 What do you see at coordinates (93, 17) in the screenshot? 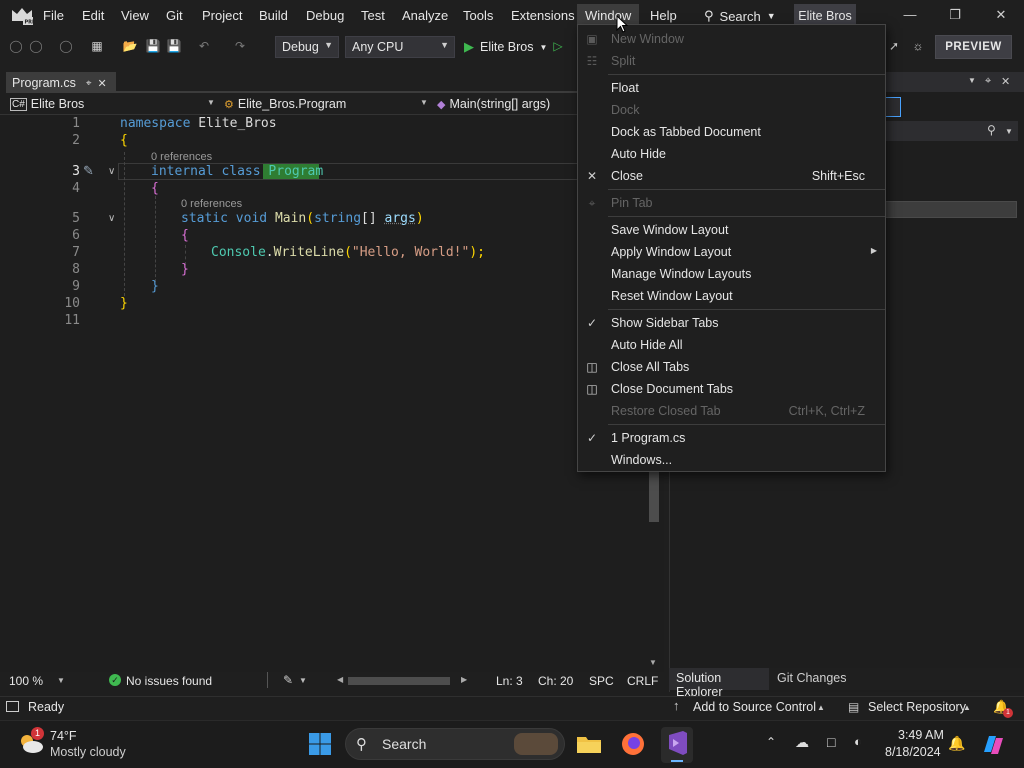
I see `menu-edit: Edit` at bounding box center [93, 17].